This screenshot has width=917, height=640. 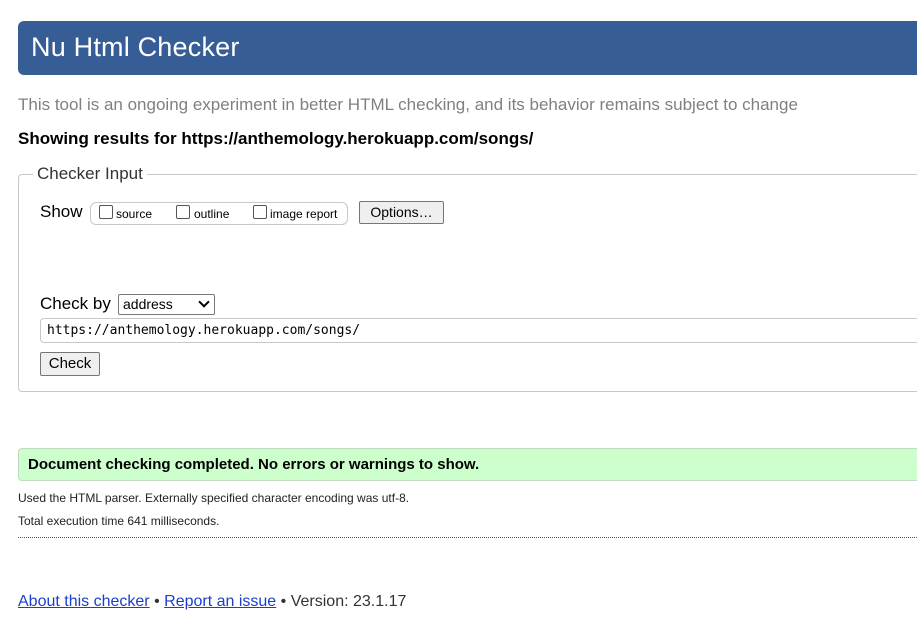 I want to click on outline-checkbox, so click(x=183, y=212).